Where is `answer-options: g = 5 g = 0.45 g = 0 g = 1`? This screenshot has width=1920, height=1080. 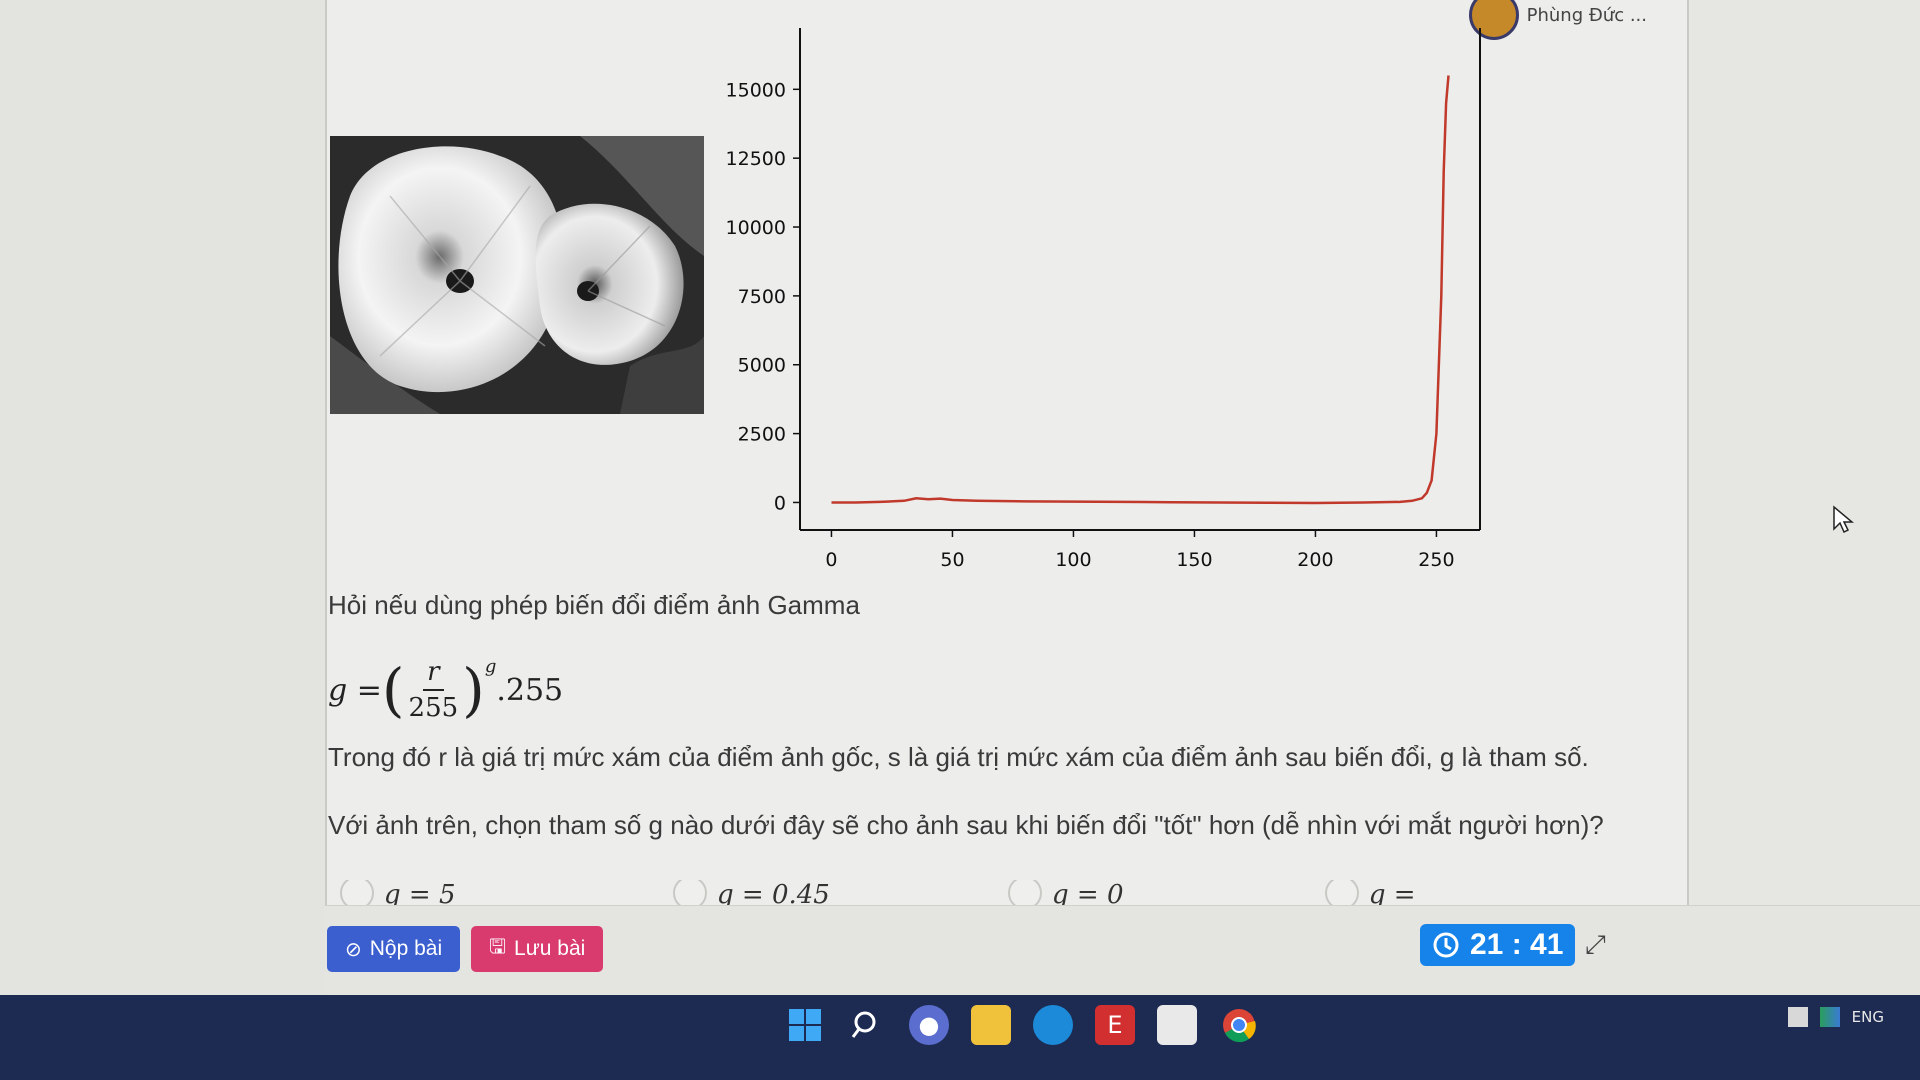
answer-options: g = 5 g = 0.45 g = 0 g = 1 is located at coordinates (890, 894).